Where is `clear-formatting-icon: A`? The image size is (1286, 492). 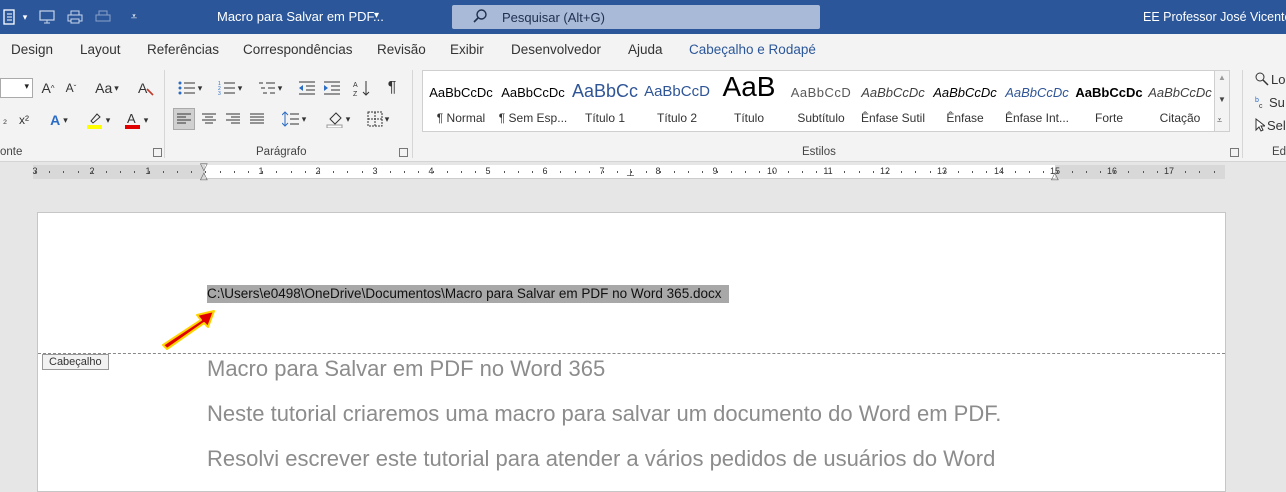
clear-formatting-icon: A is located at coordinates (146, 88).